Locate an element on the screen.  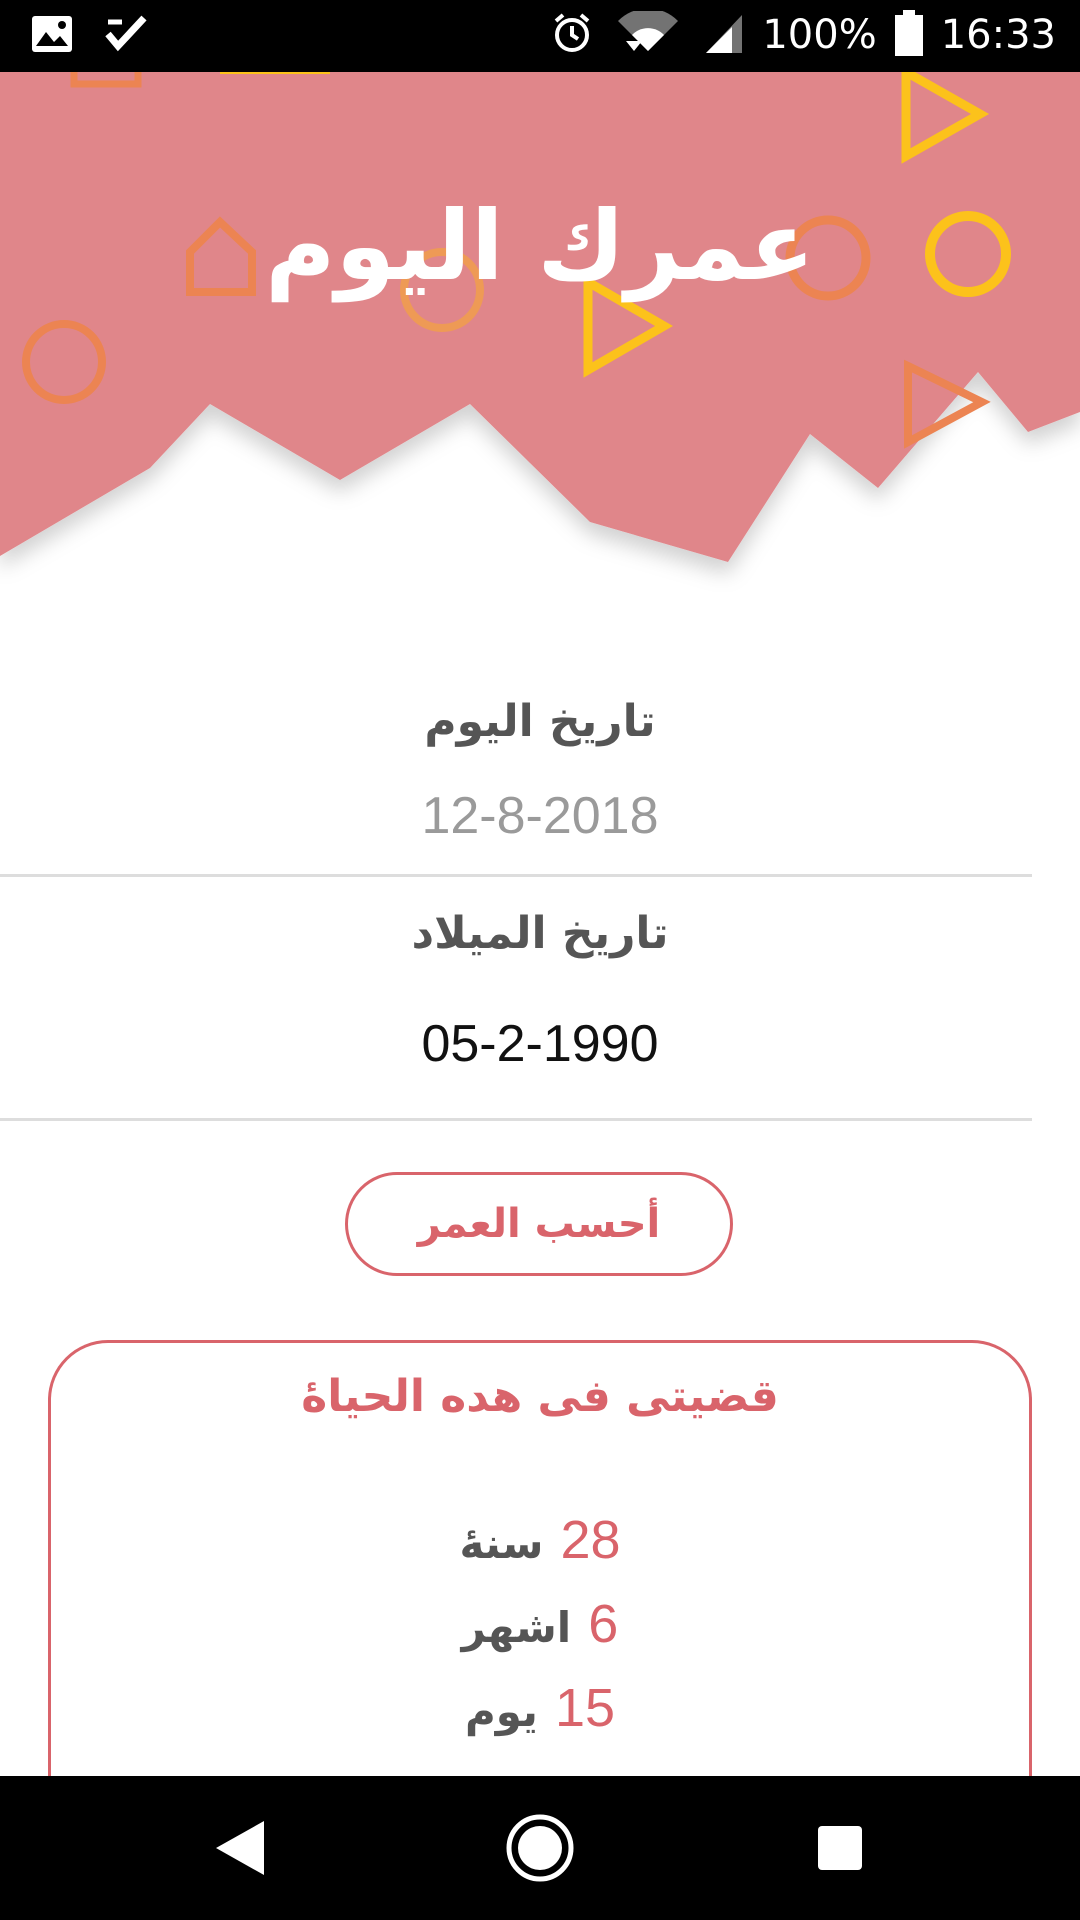
signal-icon is located at coordinates (724, 35).